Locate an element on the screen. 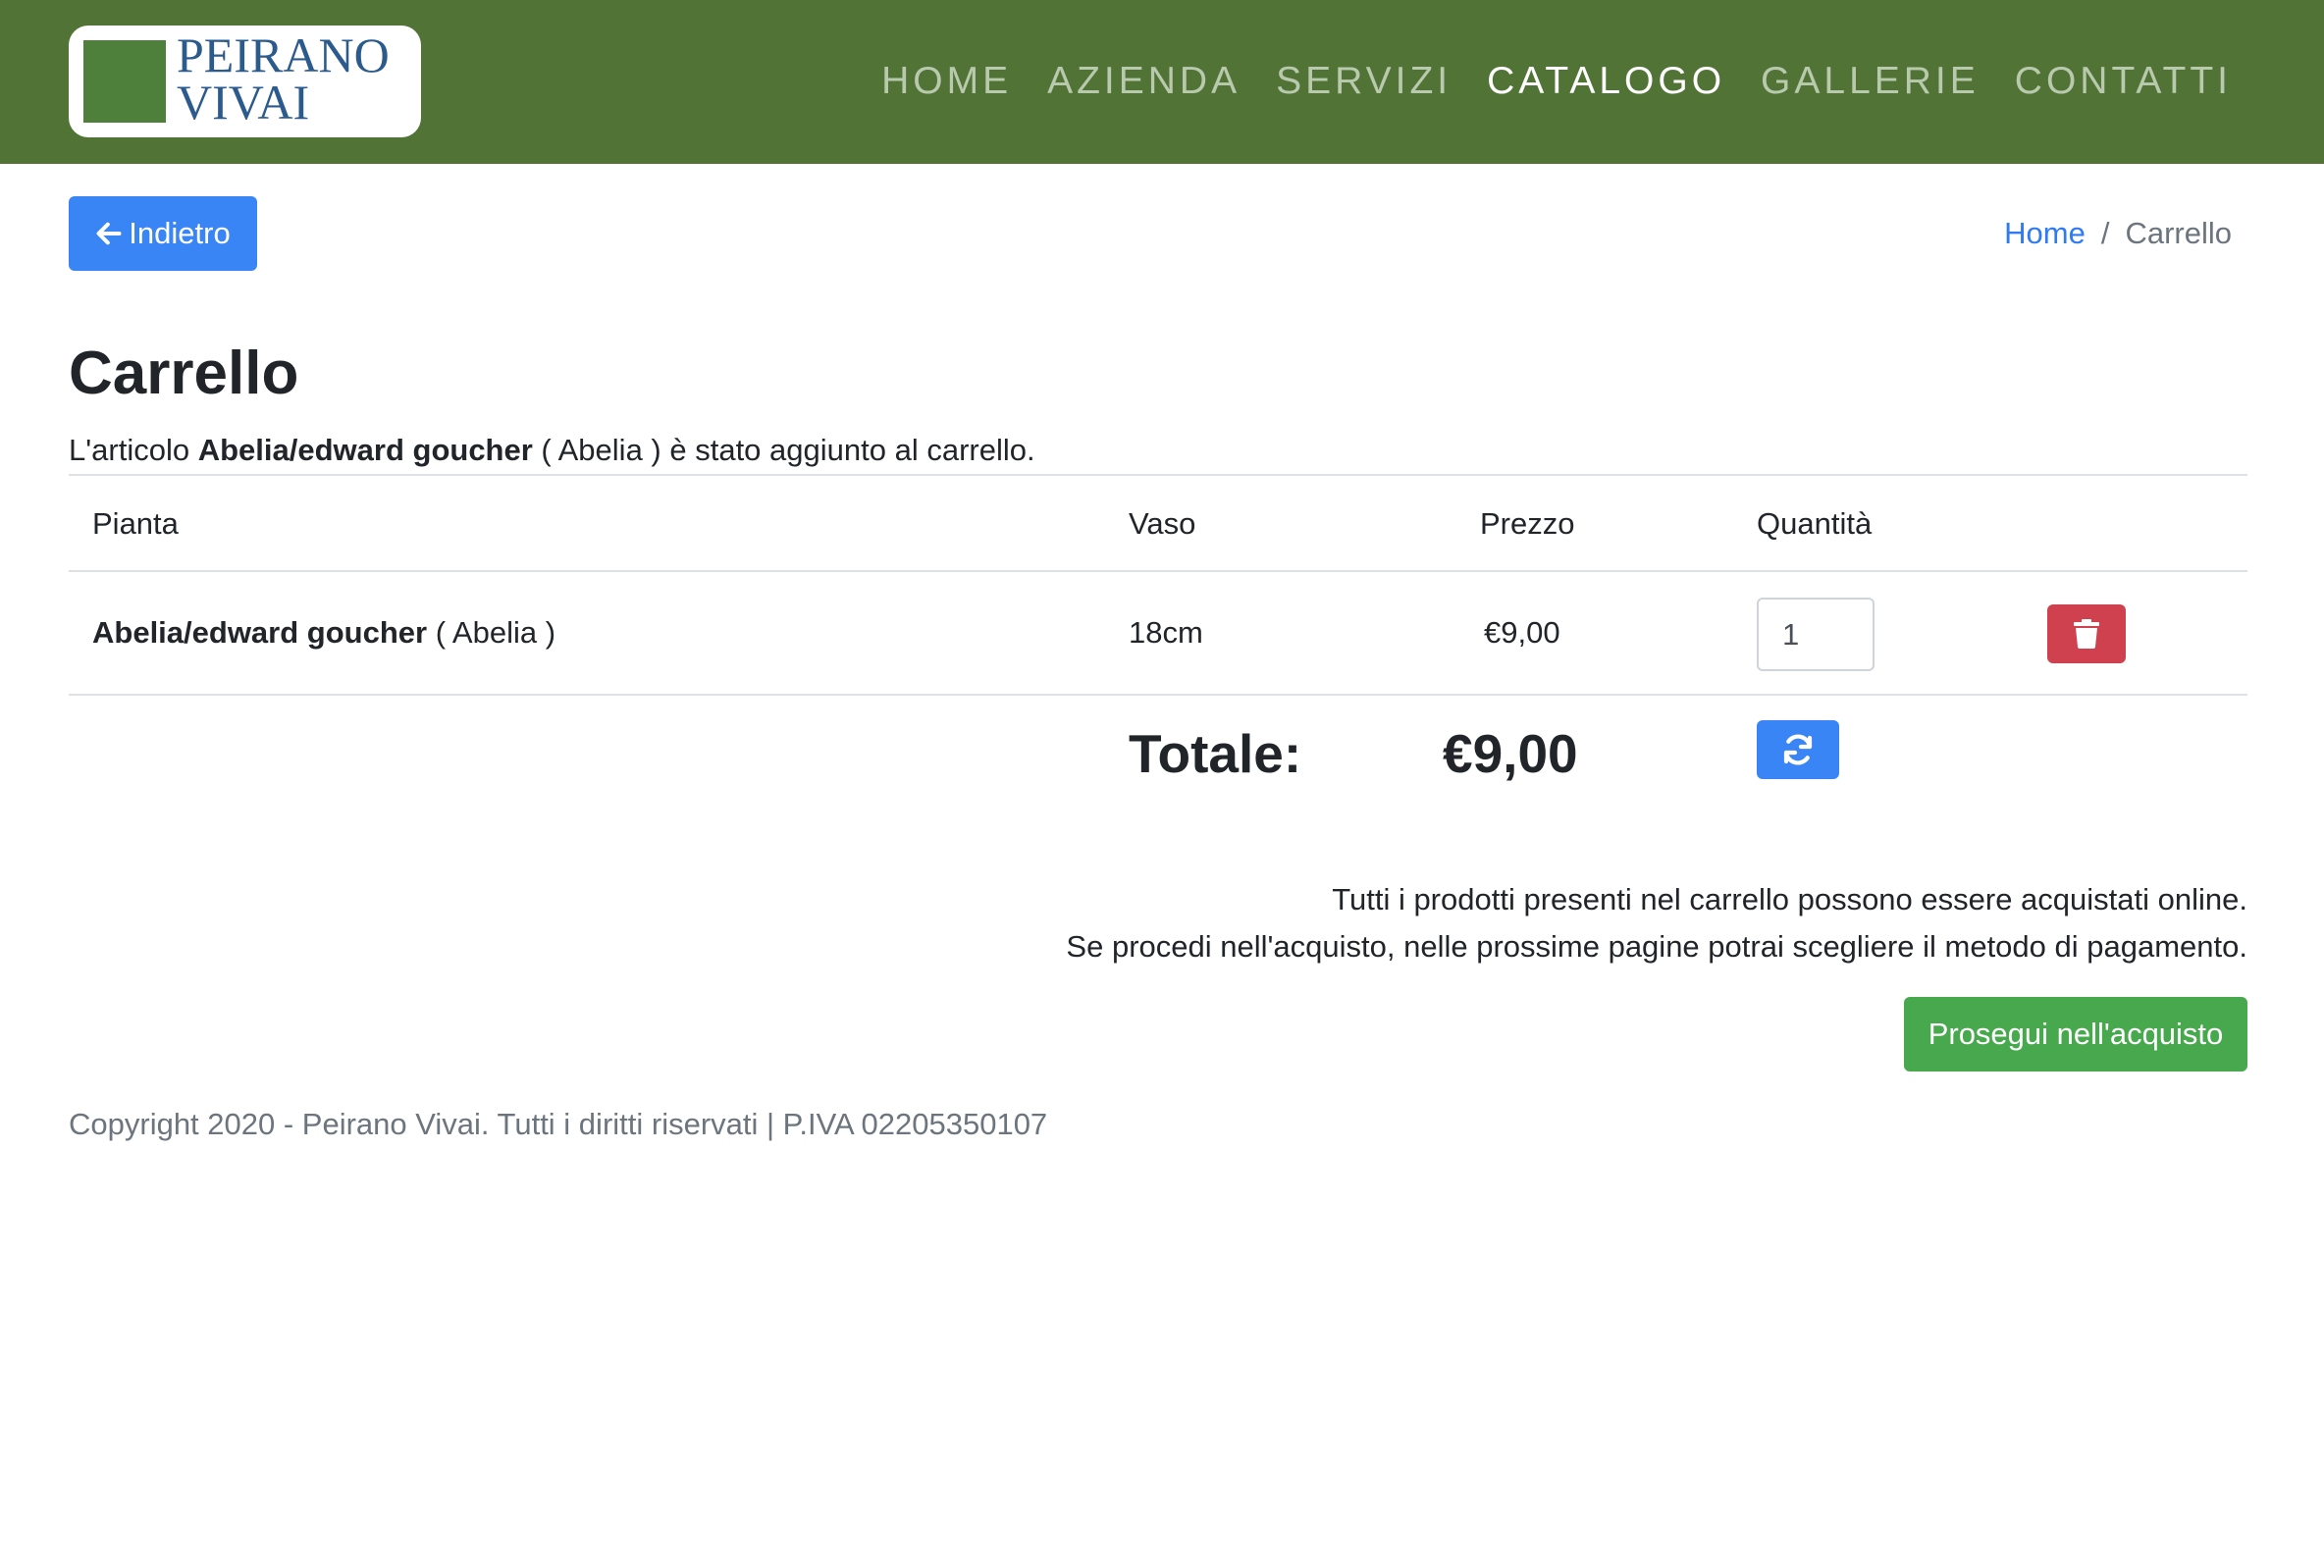  proceed-to-checkout-button: Prosegui nell'acquisto is located at coordinates (2075, 1034).